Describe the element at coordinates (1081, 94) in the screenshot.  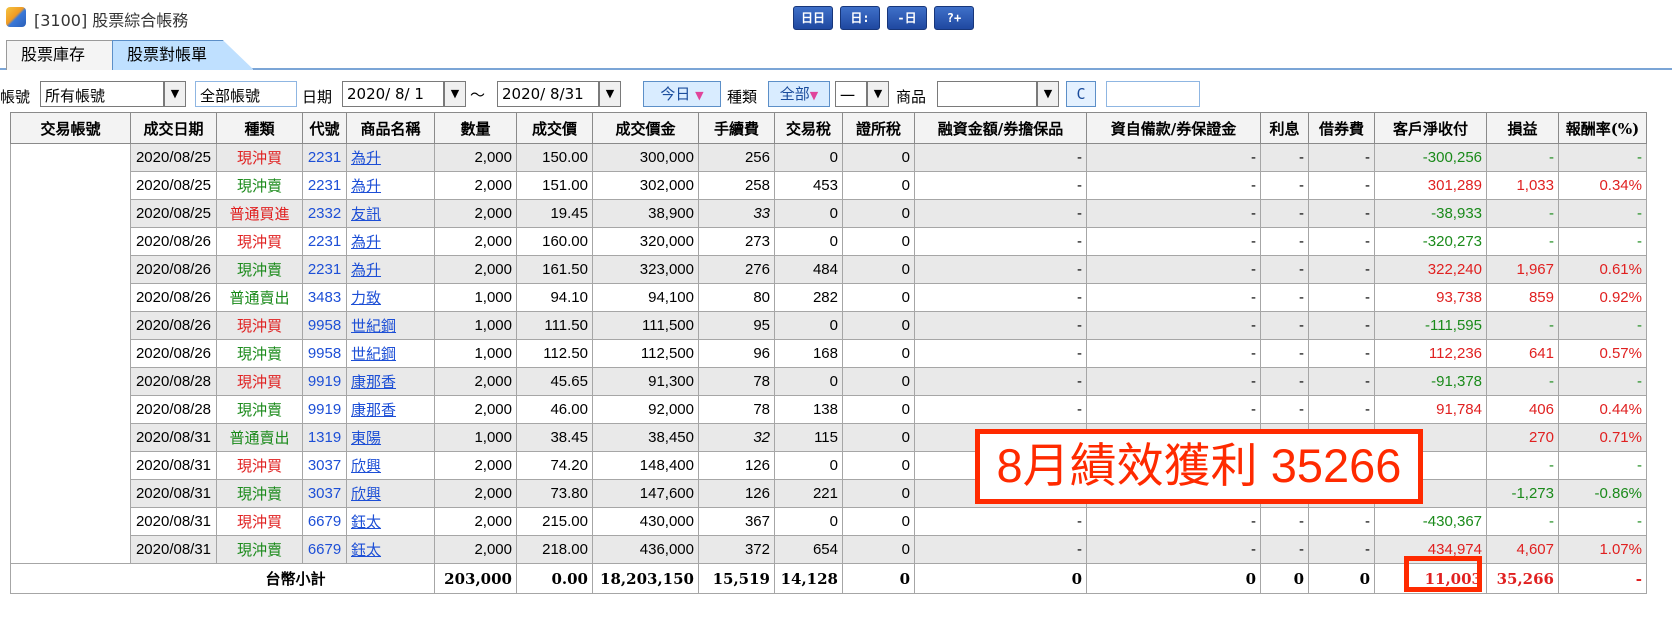
I see `clear-button: C` at that location.